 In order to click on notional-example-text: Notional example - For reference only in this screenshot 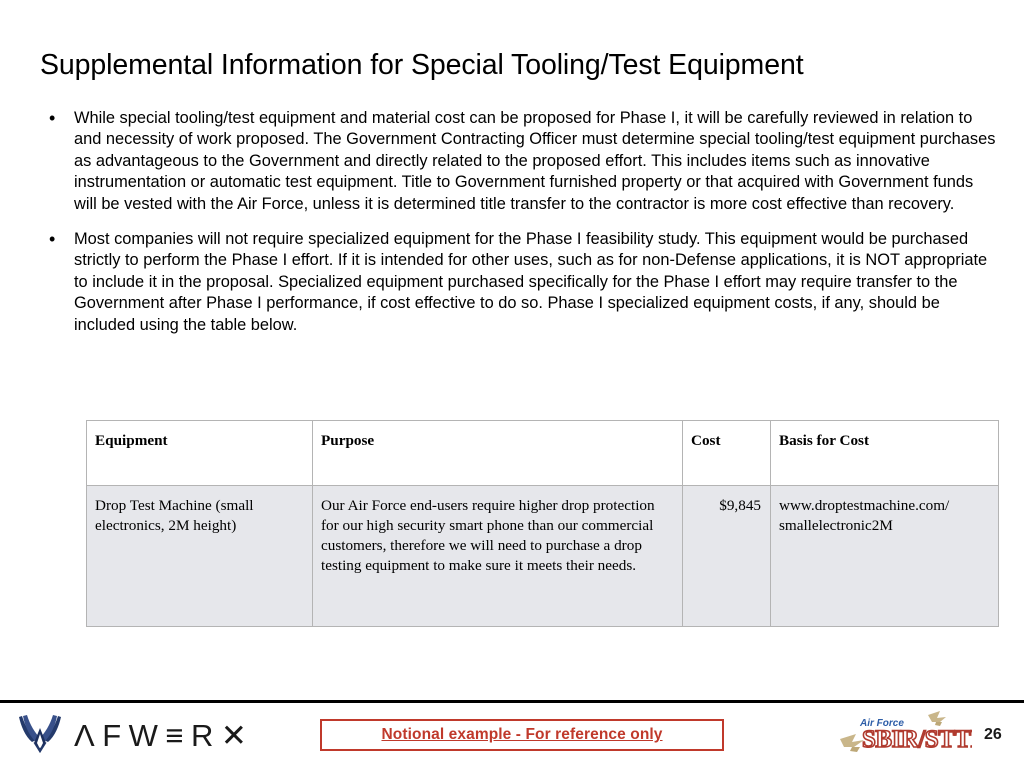, I will do `click(522, 734)`.